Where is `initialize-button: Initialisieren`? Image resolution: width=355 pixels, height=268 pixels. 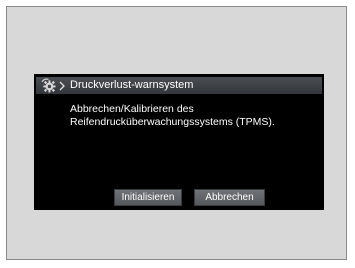
initialize-button: Initialisieren is located at coordinates (148, 197).